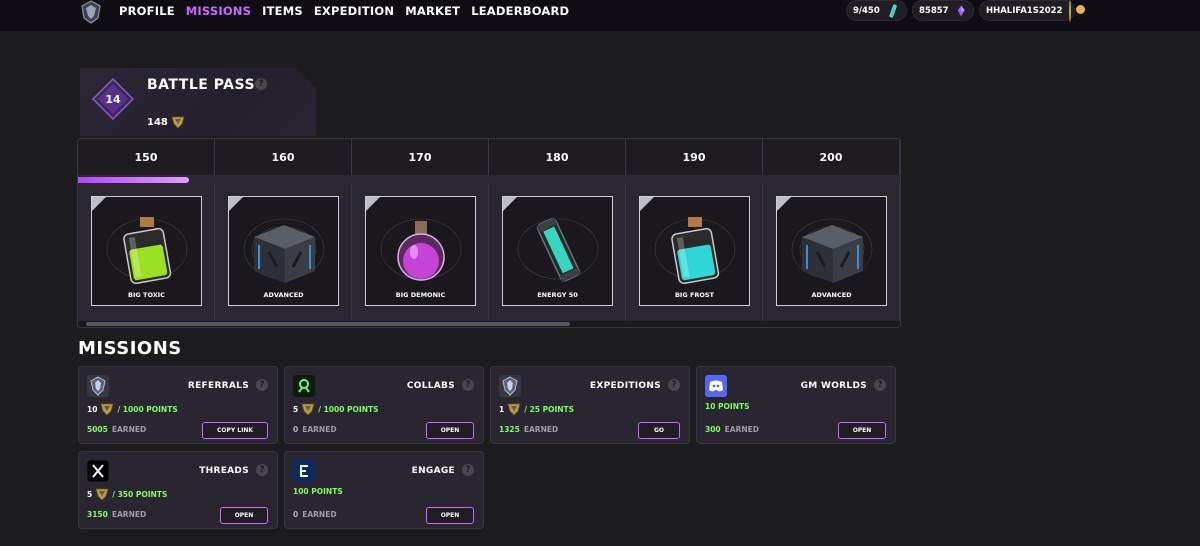 The image size is (1200, 546). Describe the element at coordinates (328, 324) in the screenshot. I see `scrollbar-thumb` at that location.